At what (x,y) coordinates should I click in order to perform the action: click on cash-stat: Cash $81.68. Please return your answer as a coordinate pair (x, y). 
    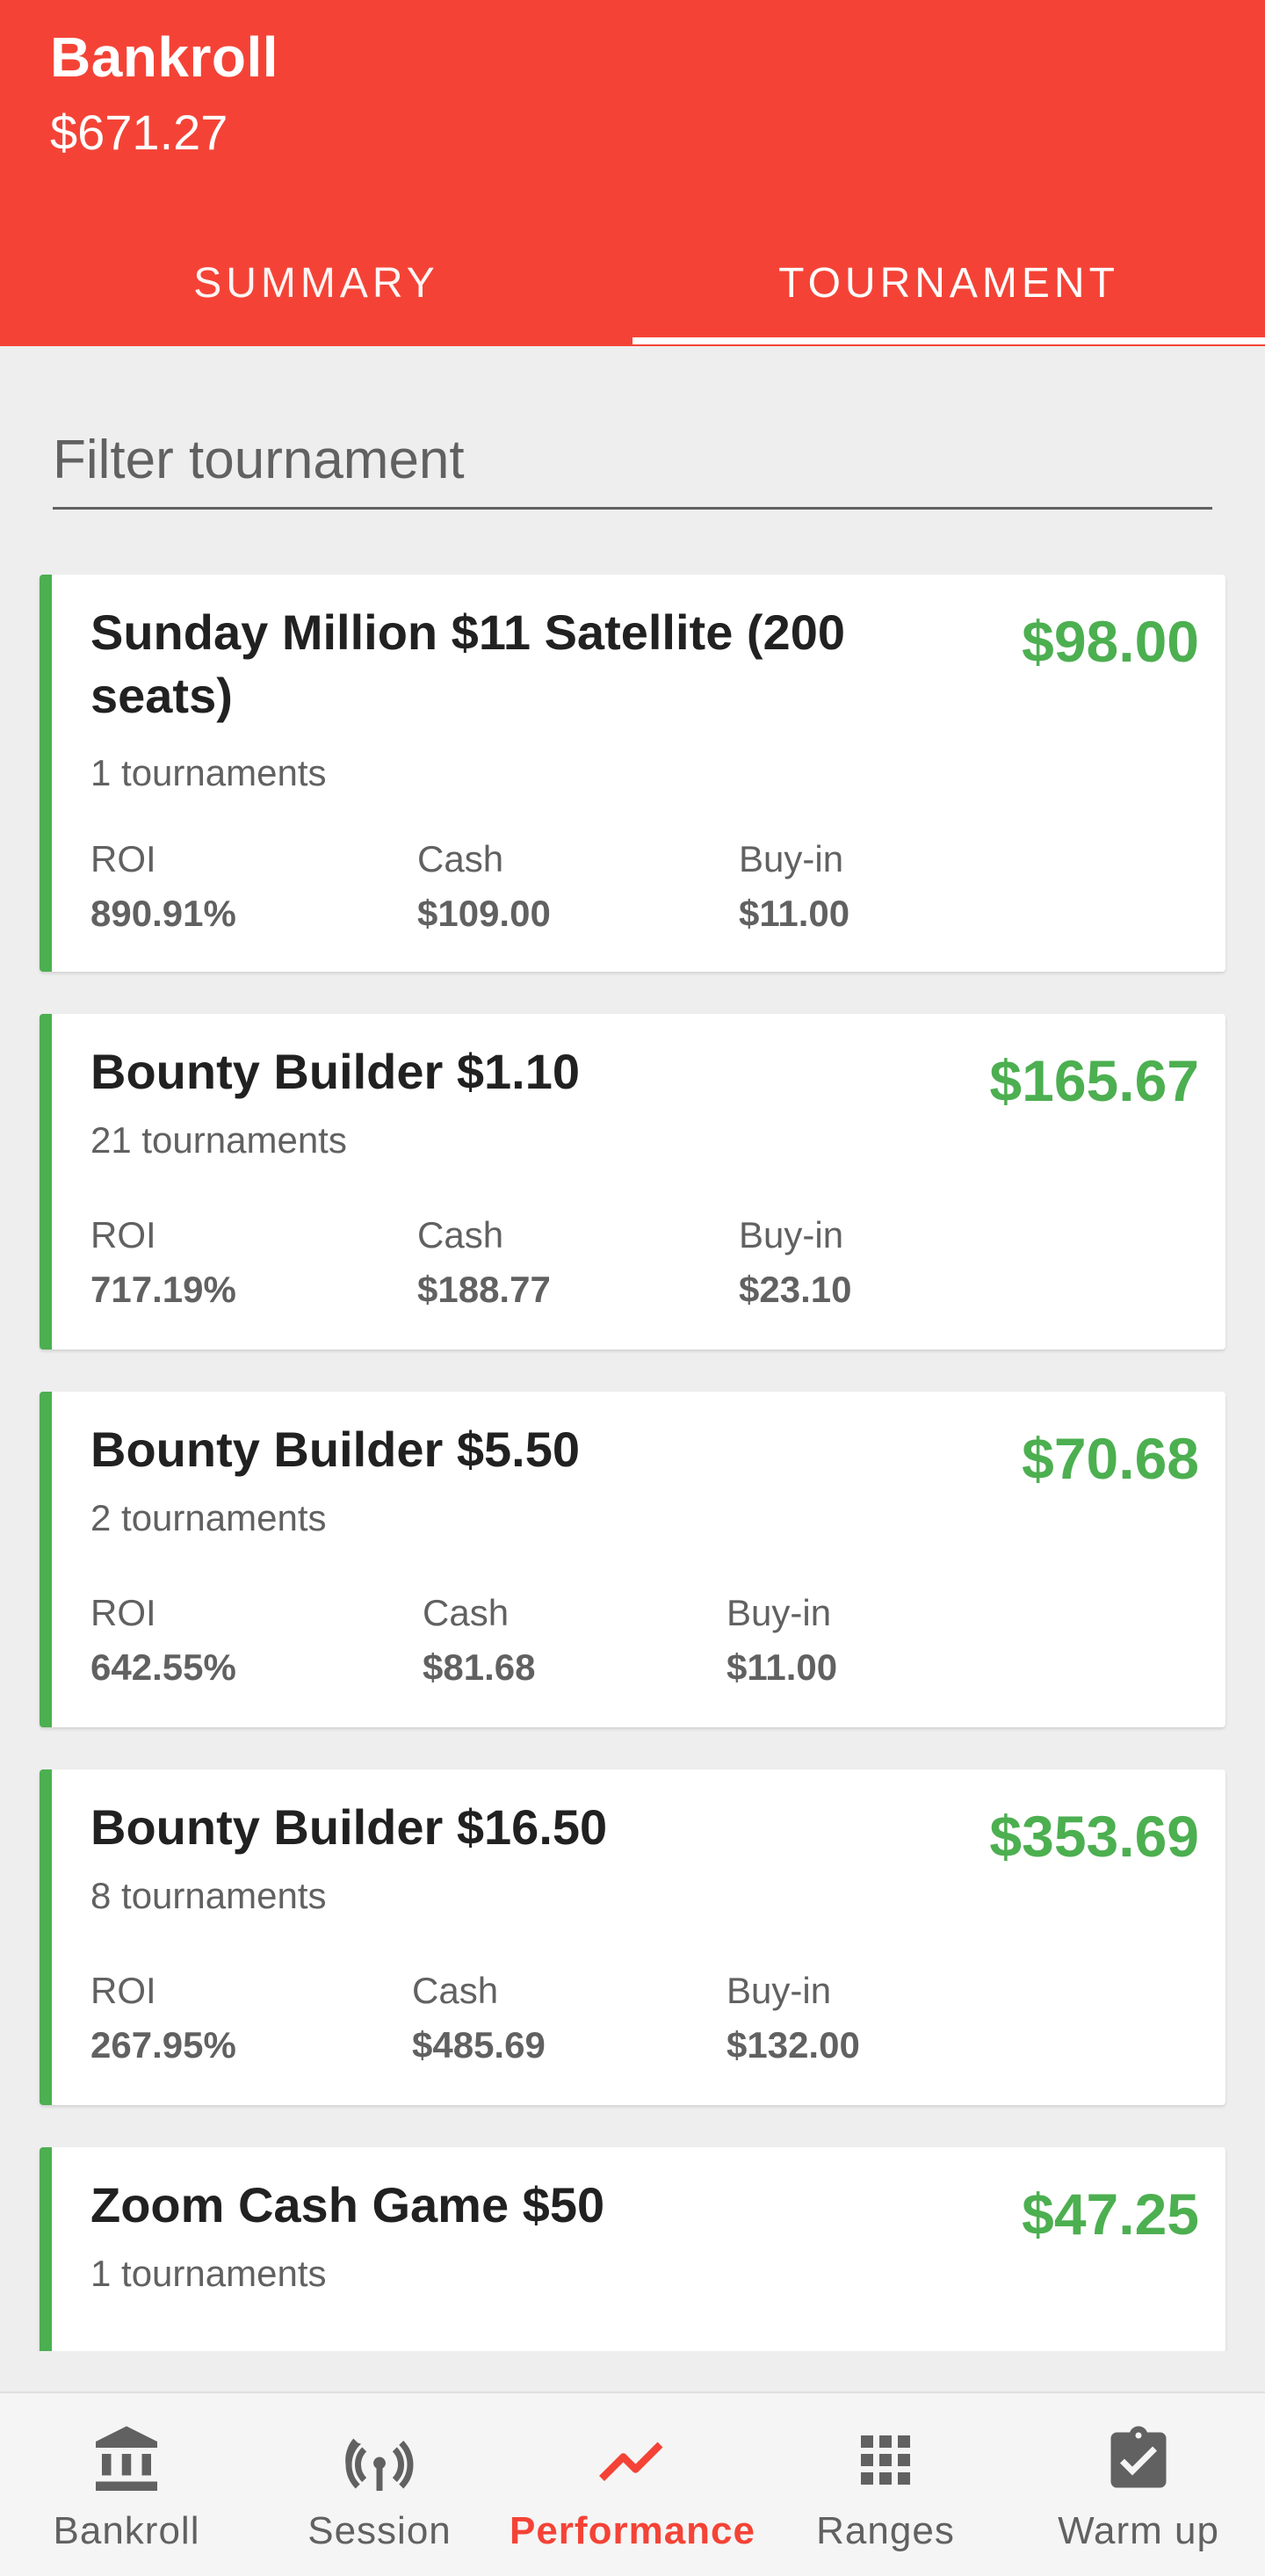
    Looking at the image, I should click on (479, 1640).